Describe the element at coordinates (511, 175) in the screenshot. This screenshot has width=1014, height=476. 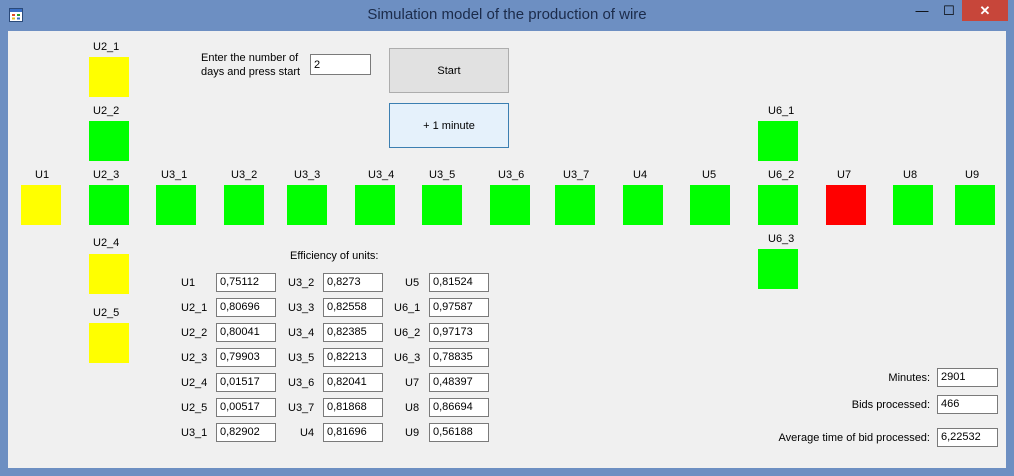
I see `unit-label-u3-6: U3_6` at that location.